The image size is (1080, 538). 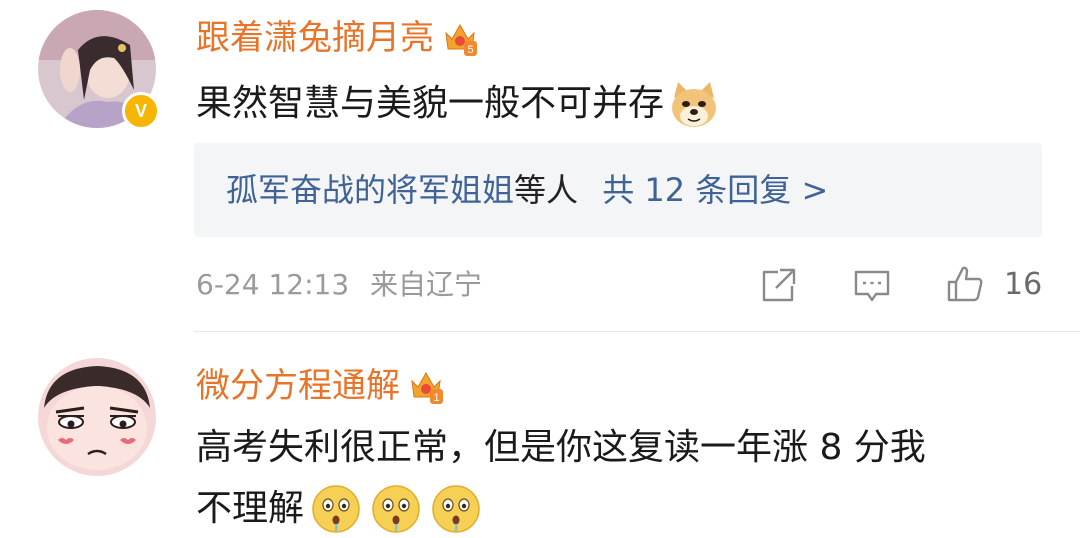 What do you see at coordinates (461, 39) in the screenshot?
I see `vip-crown-icon: 5` at bounding box center [461, 39].